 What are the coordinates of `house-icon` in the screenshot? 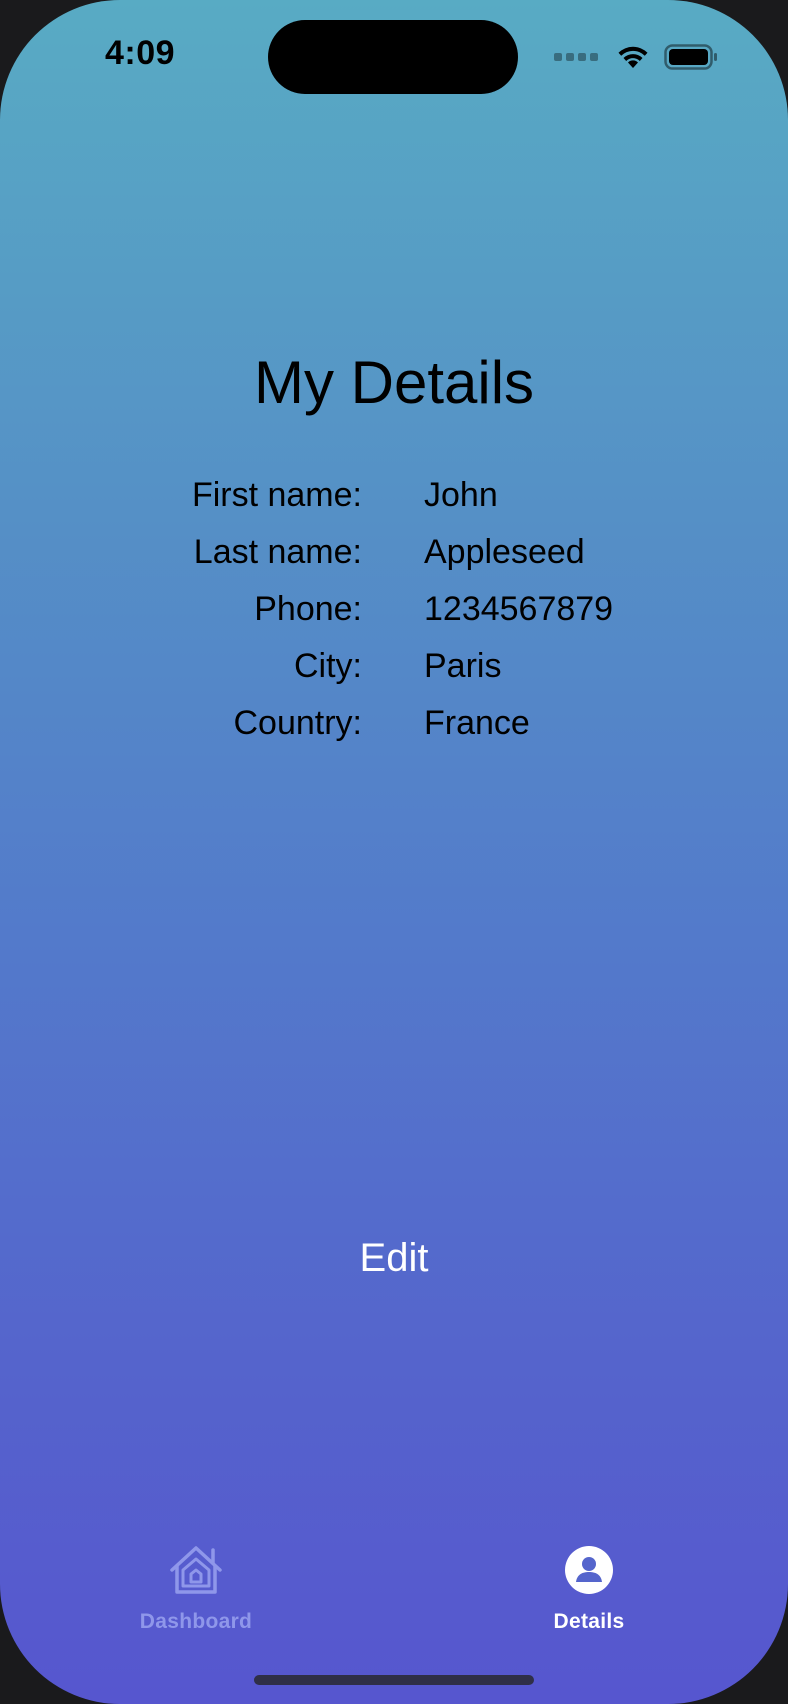 It's located at (196, 1570).